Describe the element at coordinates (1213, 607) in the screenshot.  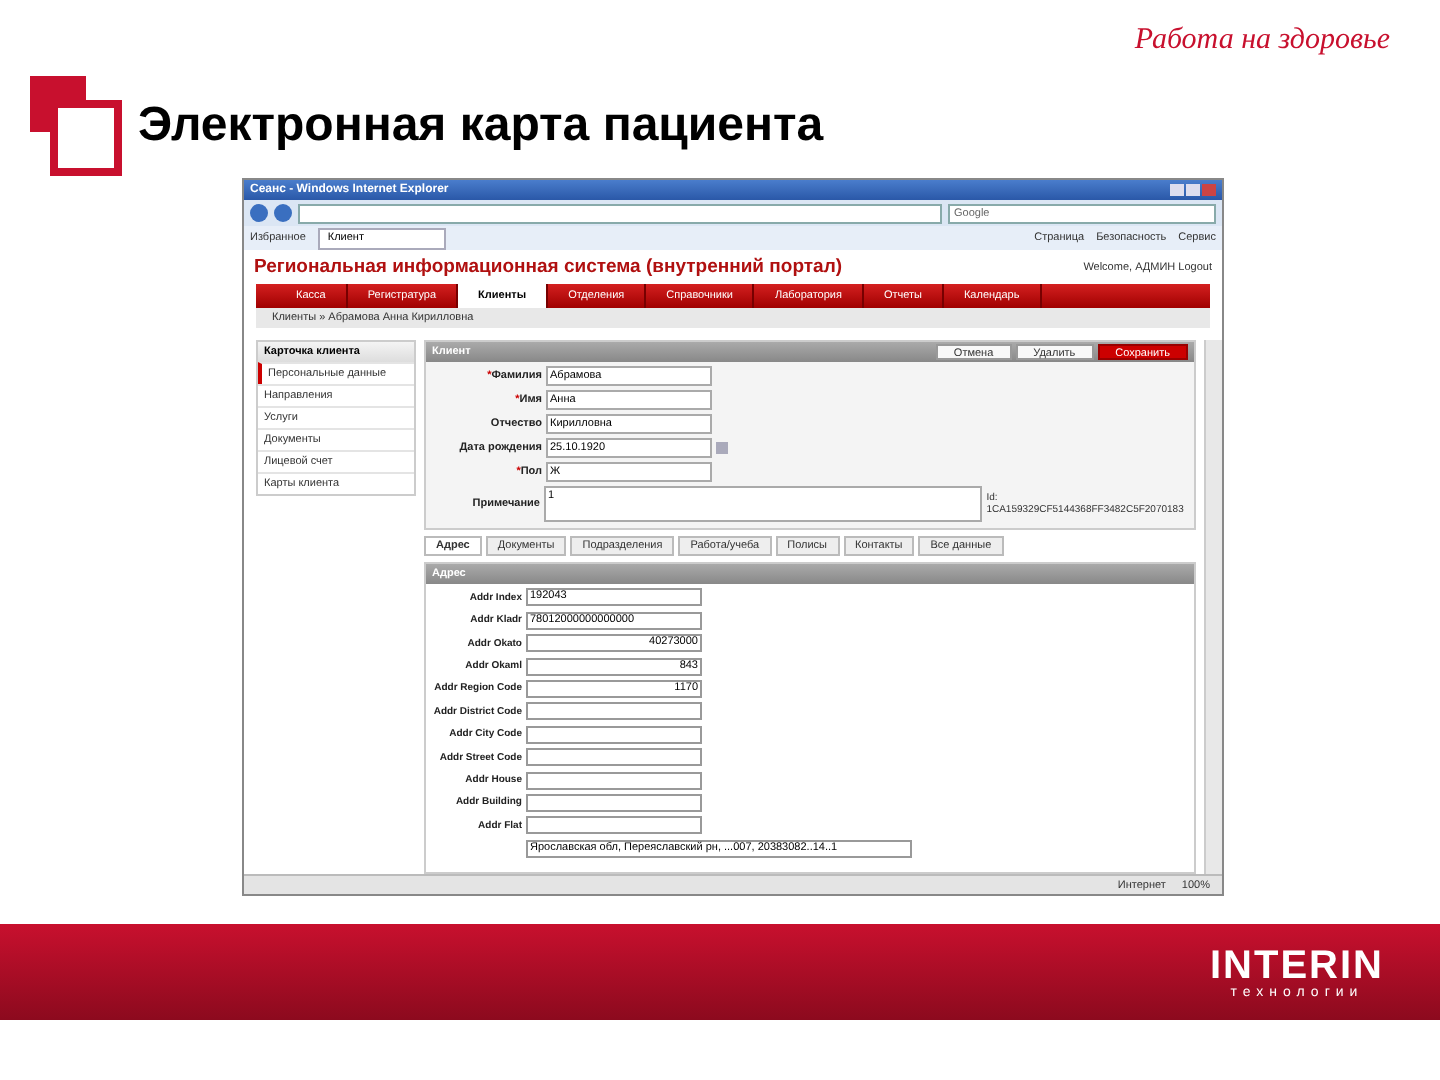
I see `scrollbar` at that location.